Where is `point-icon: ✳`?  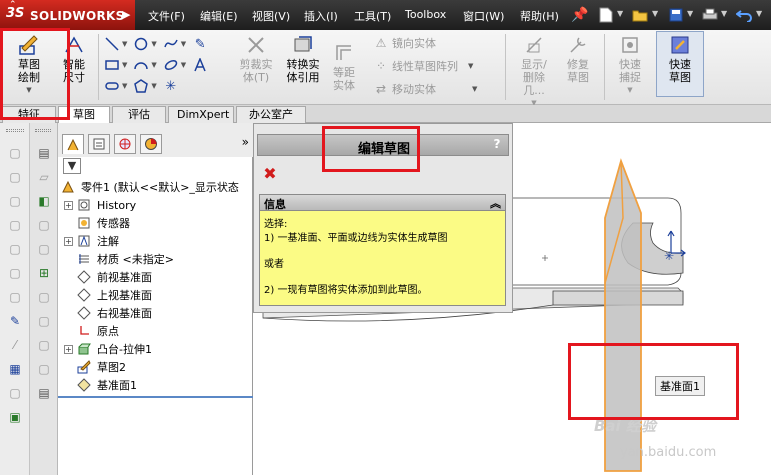
point-icon: ✳ is located at coordinates (171, 86).